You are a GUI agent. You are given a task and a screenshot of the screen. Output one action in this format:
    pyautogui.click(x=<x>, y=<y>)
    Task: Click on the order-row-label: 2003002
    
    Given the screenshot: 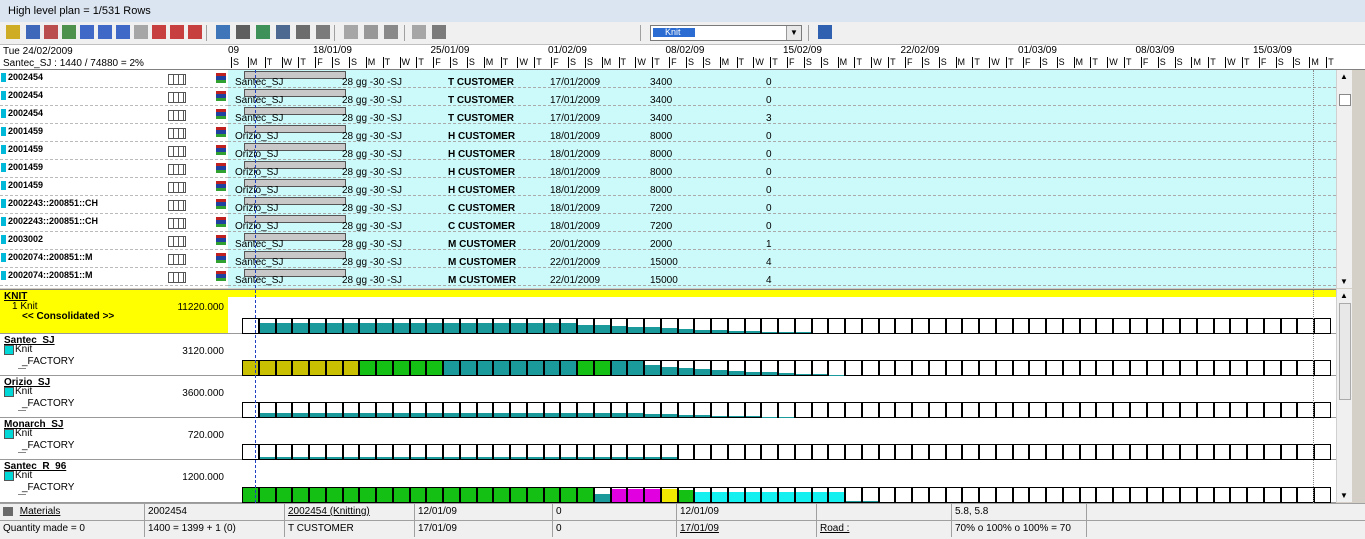 What is the action you would take?
    pyautogui.click(x=114, y=241)
    